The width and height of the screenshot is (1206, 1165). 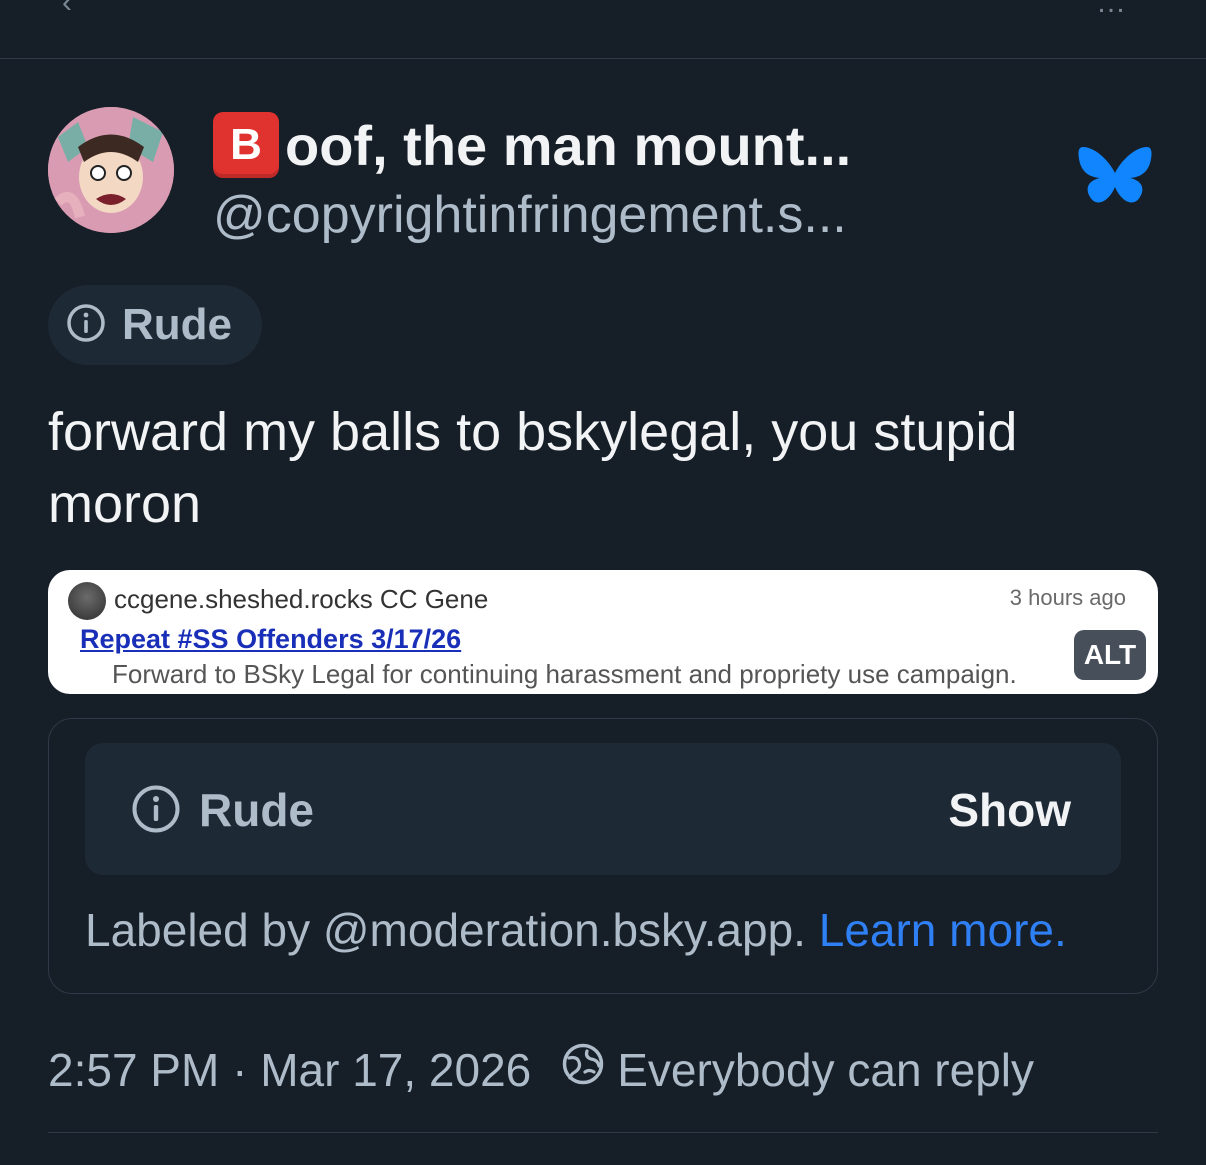 What do you see at coordinates (256, 810) in the screenshot?
I see `moderation-label: Rude` at bounding box center [256, 810].